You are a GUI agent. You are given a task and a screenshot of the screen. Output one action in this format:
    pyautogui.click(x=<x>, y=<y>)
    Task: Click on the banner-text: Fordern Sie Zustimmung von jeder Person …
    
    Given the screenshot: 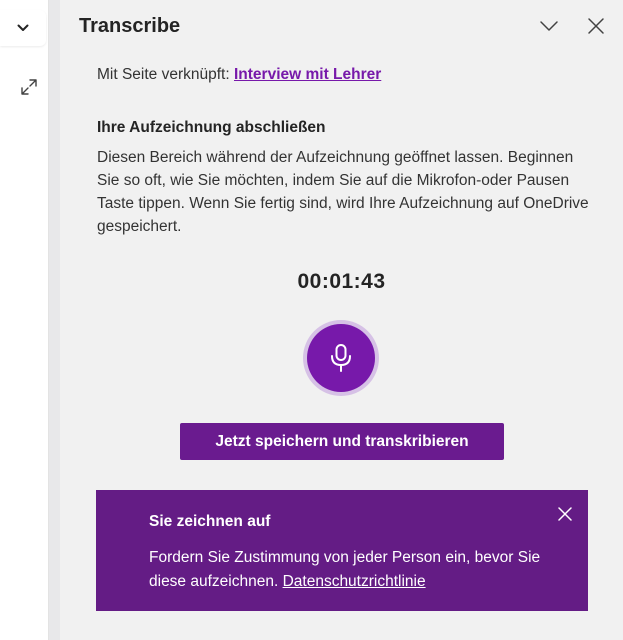 What is the action you would take?
    pyautogui.click(x=359, y=570)
    